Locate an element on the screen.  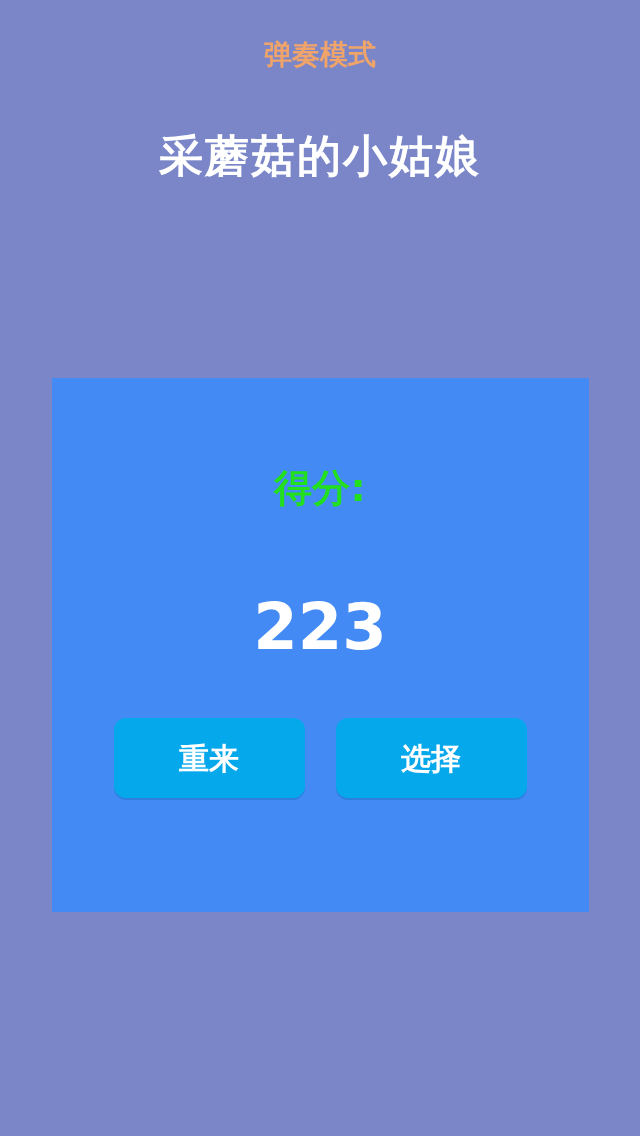
score-value: 223 is located at coordinates (320, 627).